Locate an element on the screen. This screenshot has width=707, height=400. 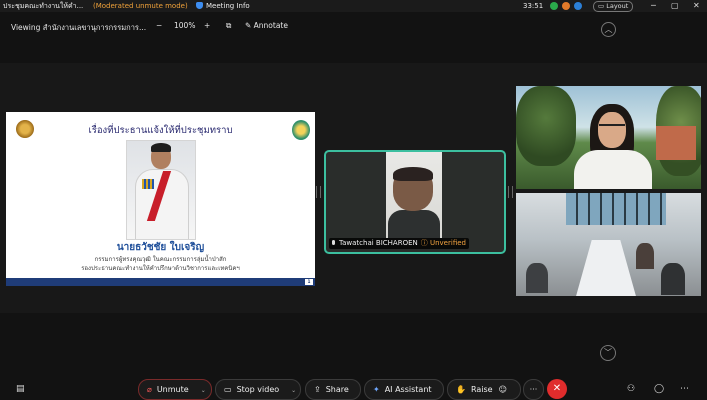
stop-video-label: Stop video is located at coordinates (258, 389).